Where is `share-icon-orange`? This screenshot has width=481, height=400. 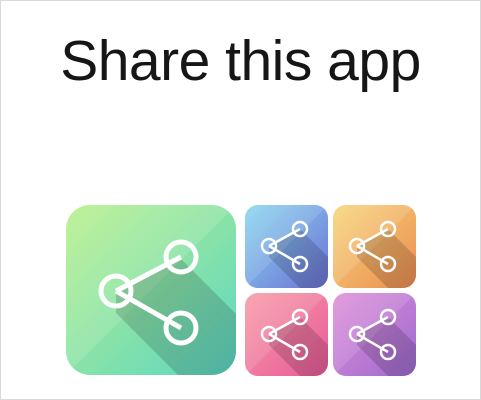
share-icon-orange is located at coordinates (374, 246).